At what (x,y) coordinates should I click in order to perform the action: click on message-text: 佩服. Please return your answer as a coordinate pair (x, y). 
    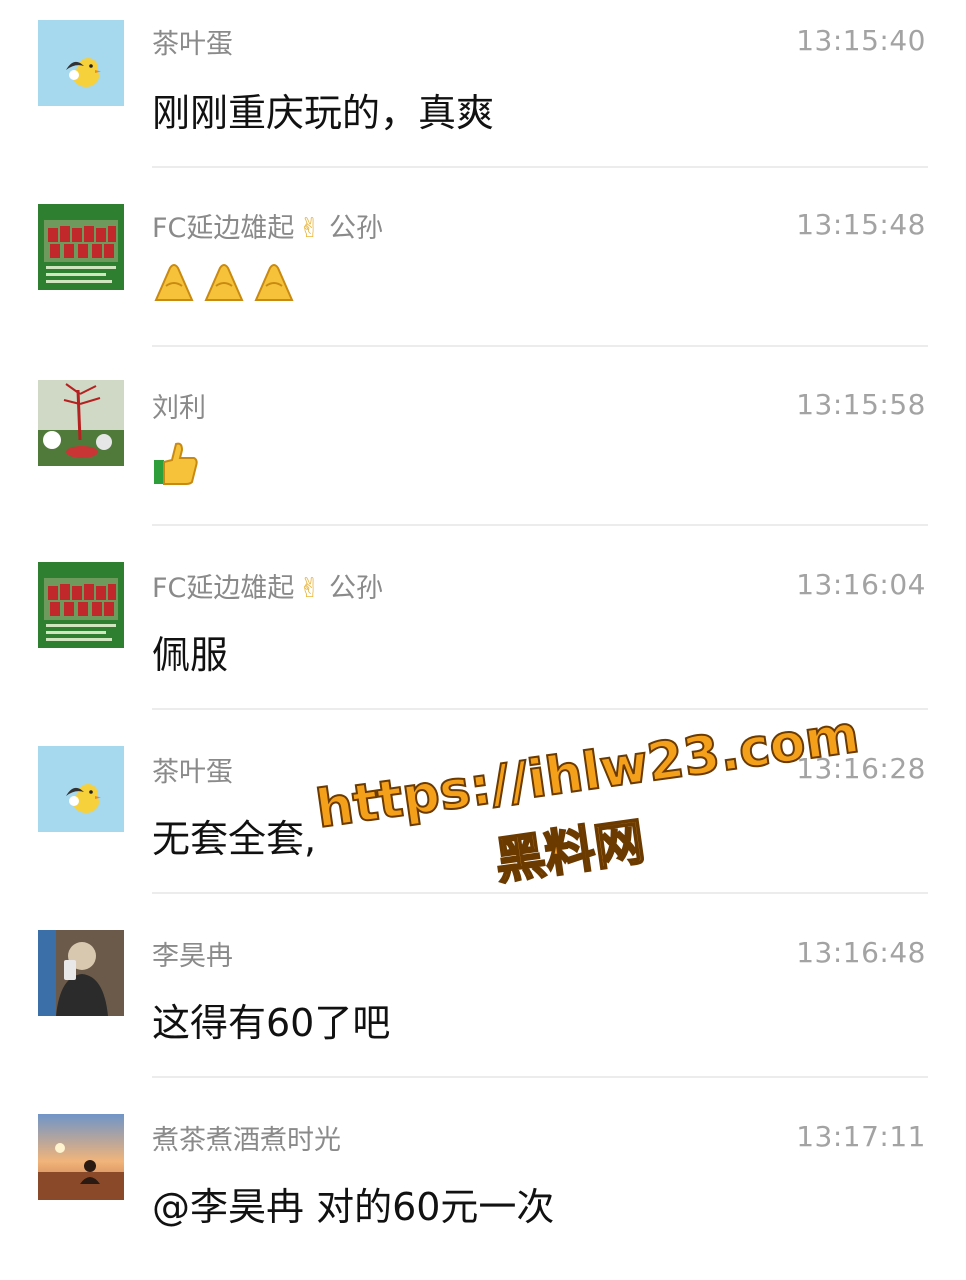
    Looking at the image, I should click on (190, 655).